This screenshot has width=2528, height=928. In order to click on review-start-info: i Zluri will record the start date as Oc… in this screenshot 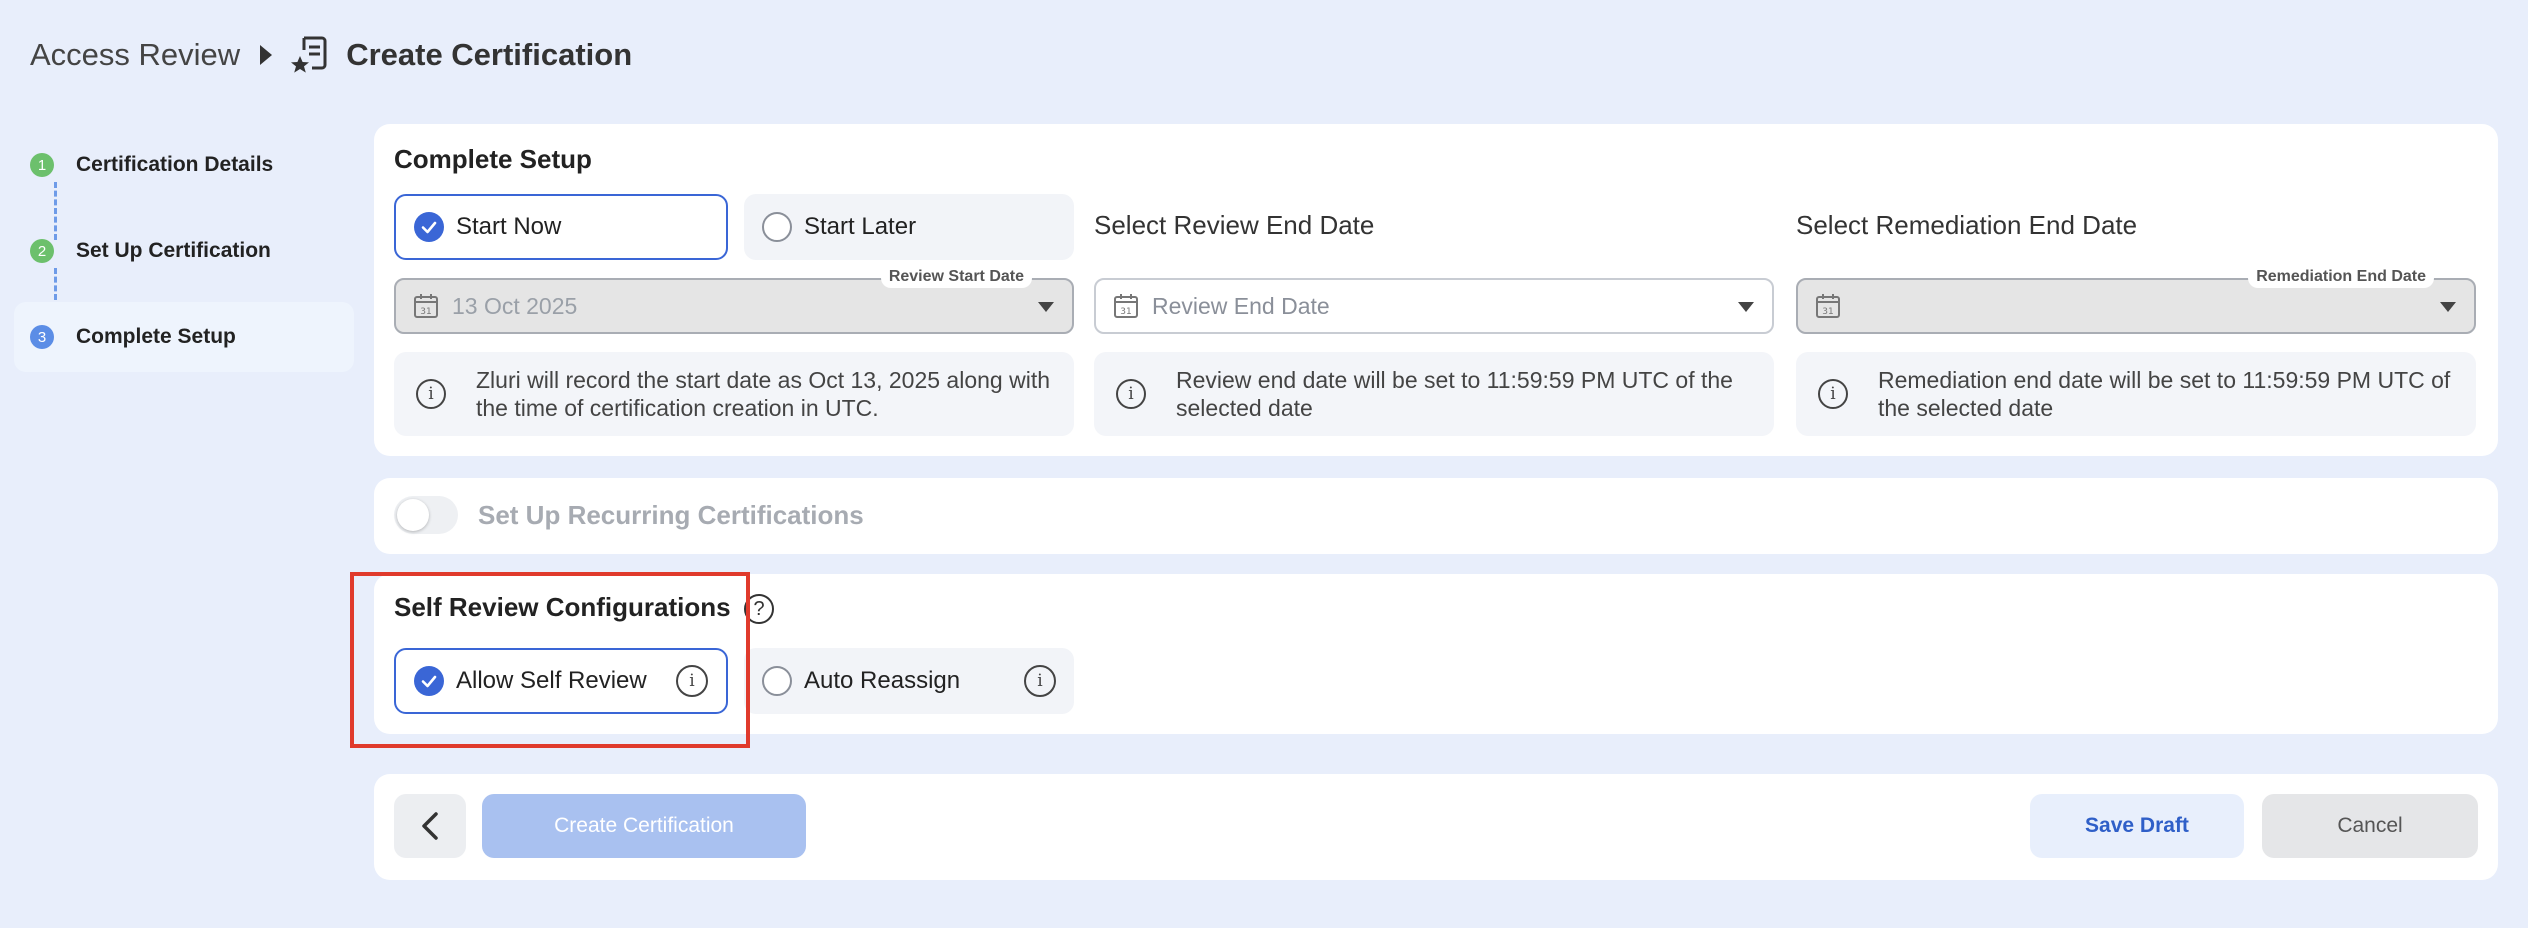, I will do `click(734, 394)`.